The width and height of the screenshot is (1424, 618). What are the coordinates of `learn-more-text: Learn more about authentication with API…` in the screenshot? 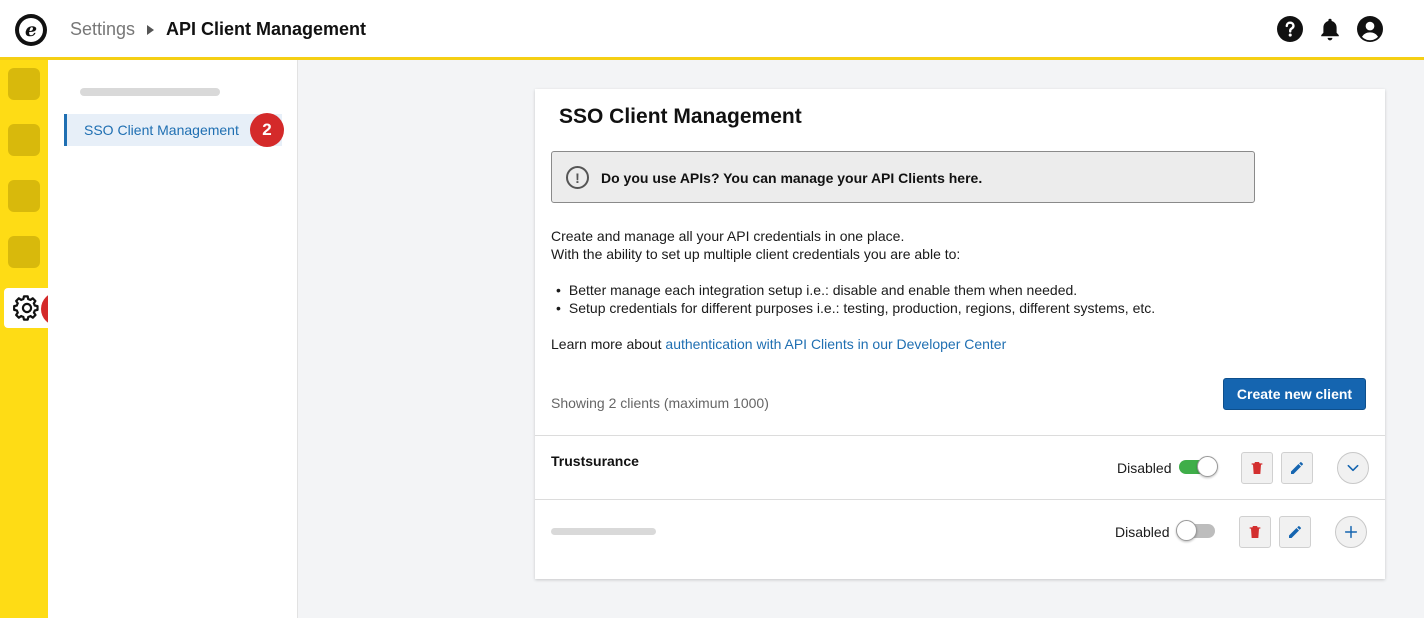 It's located at (778, 344).